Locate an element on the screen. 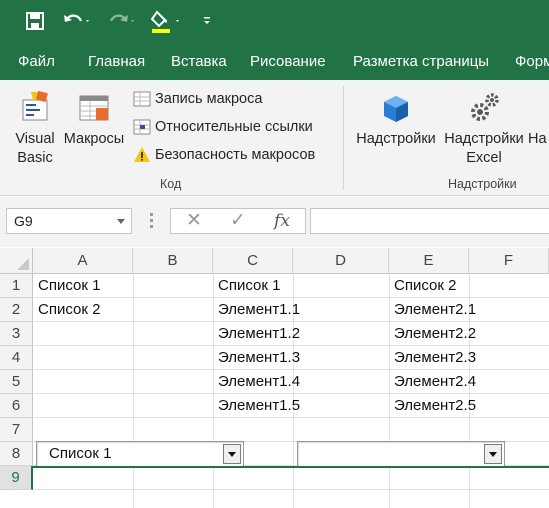 Image resolution: width=549 pixels, height=508 pixels. name-box: G9 is located at coordinates (69, 221).